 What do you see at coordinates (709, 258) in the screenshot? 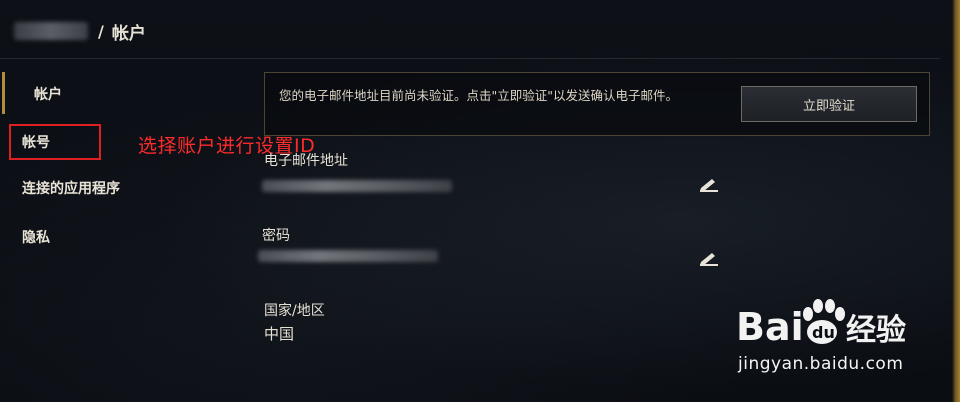
I see `edit-password-pencil-icon` at bounding box center [709, 258].